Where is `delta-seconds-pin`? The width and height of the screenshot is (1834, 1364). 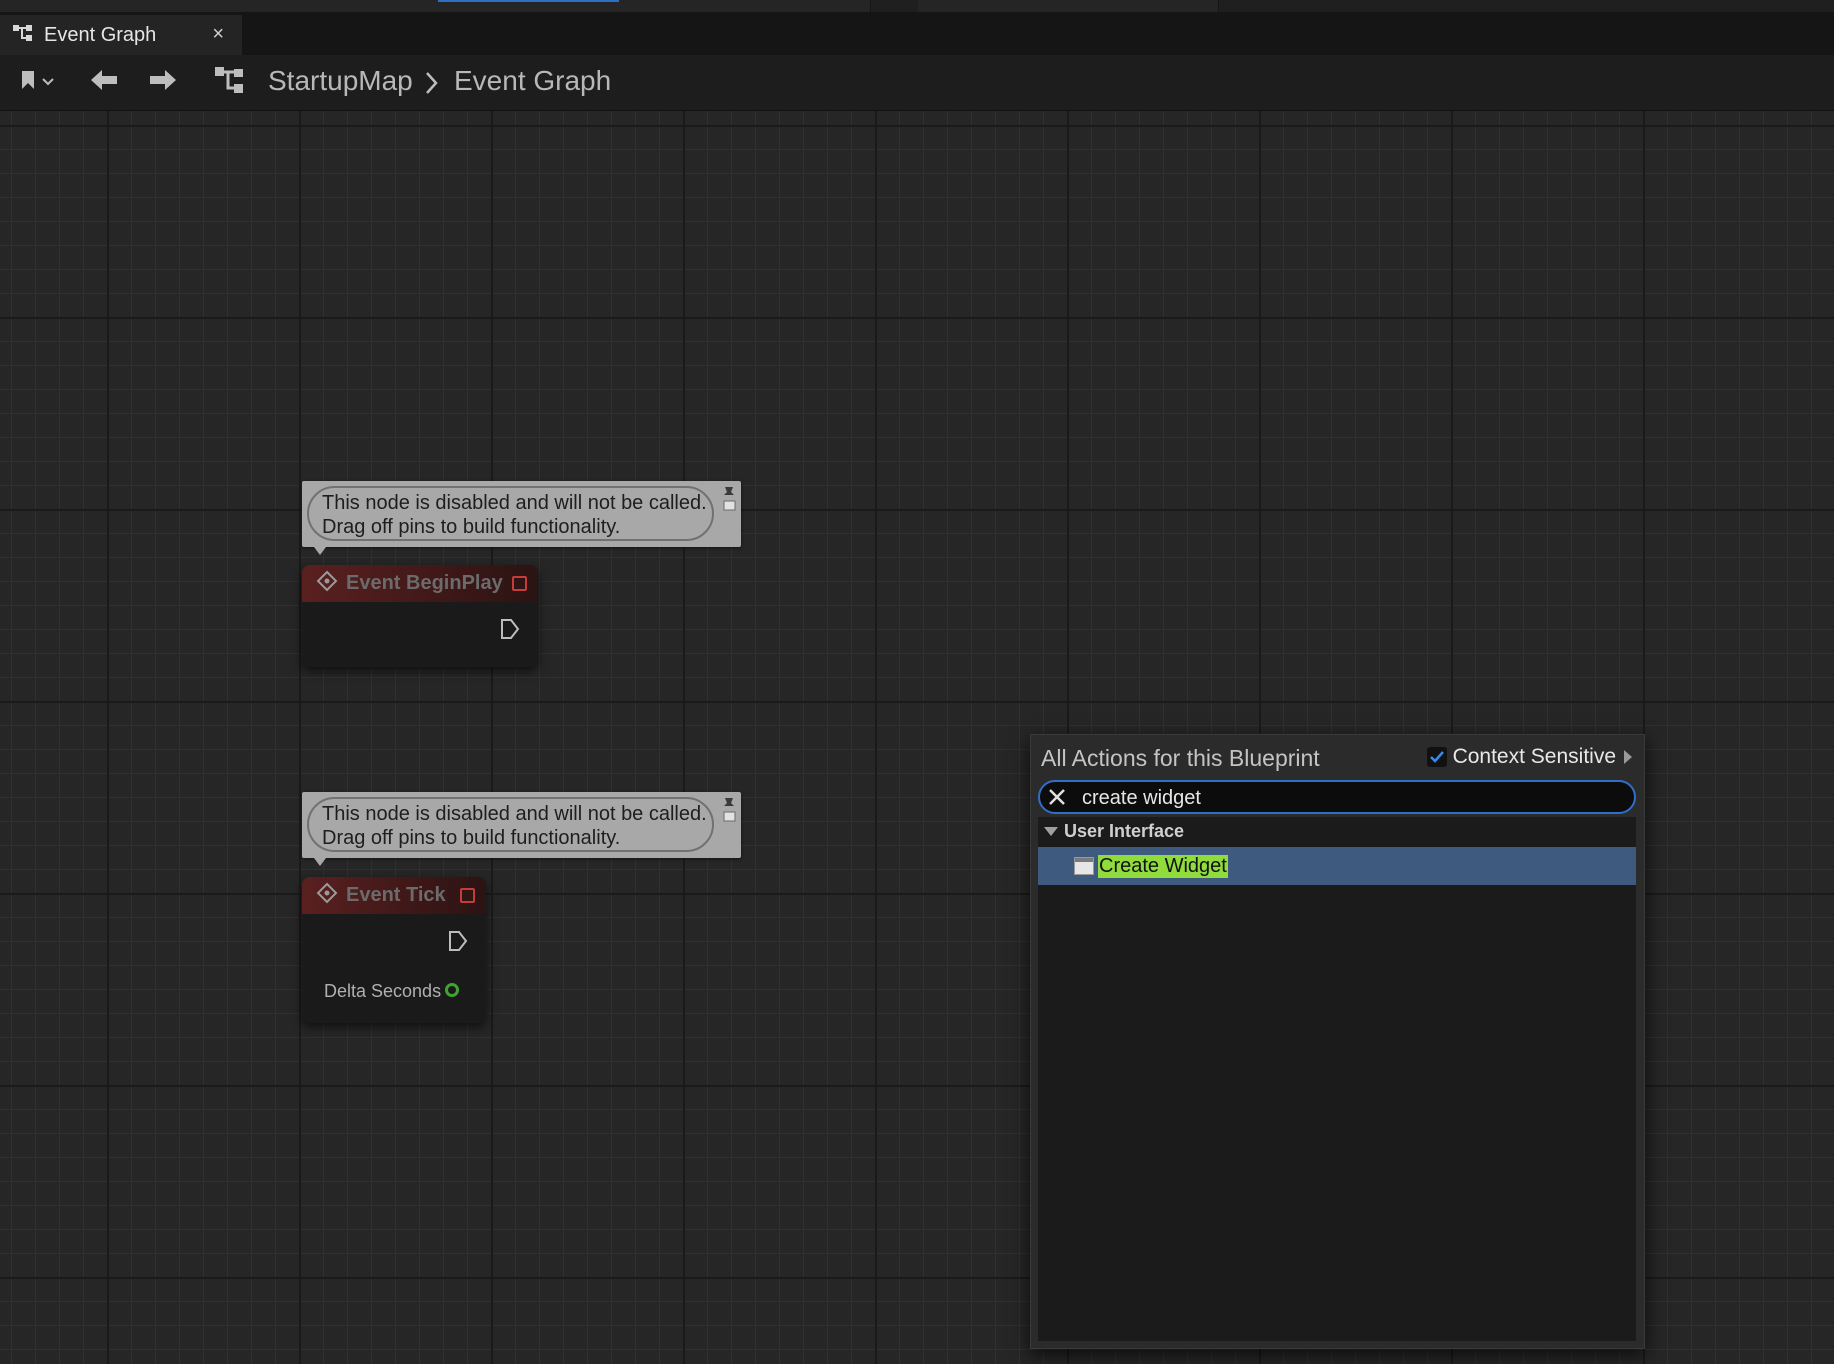 delta-seconds-pin is located at coordinates (452, 990).